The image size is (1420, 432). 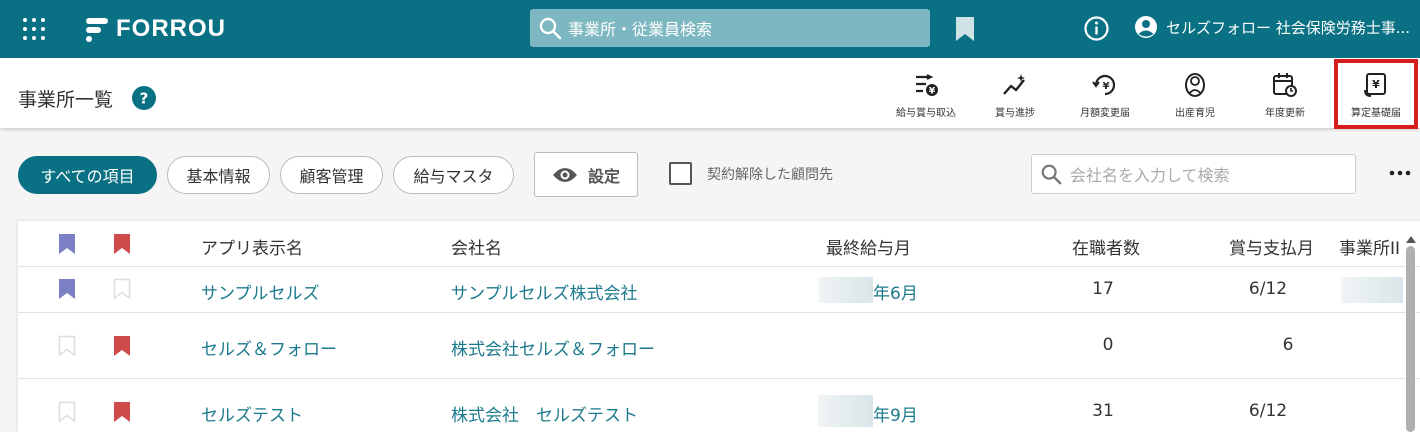 I want to click on info-icon, so click(x=1096, y=28).